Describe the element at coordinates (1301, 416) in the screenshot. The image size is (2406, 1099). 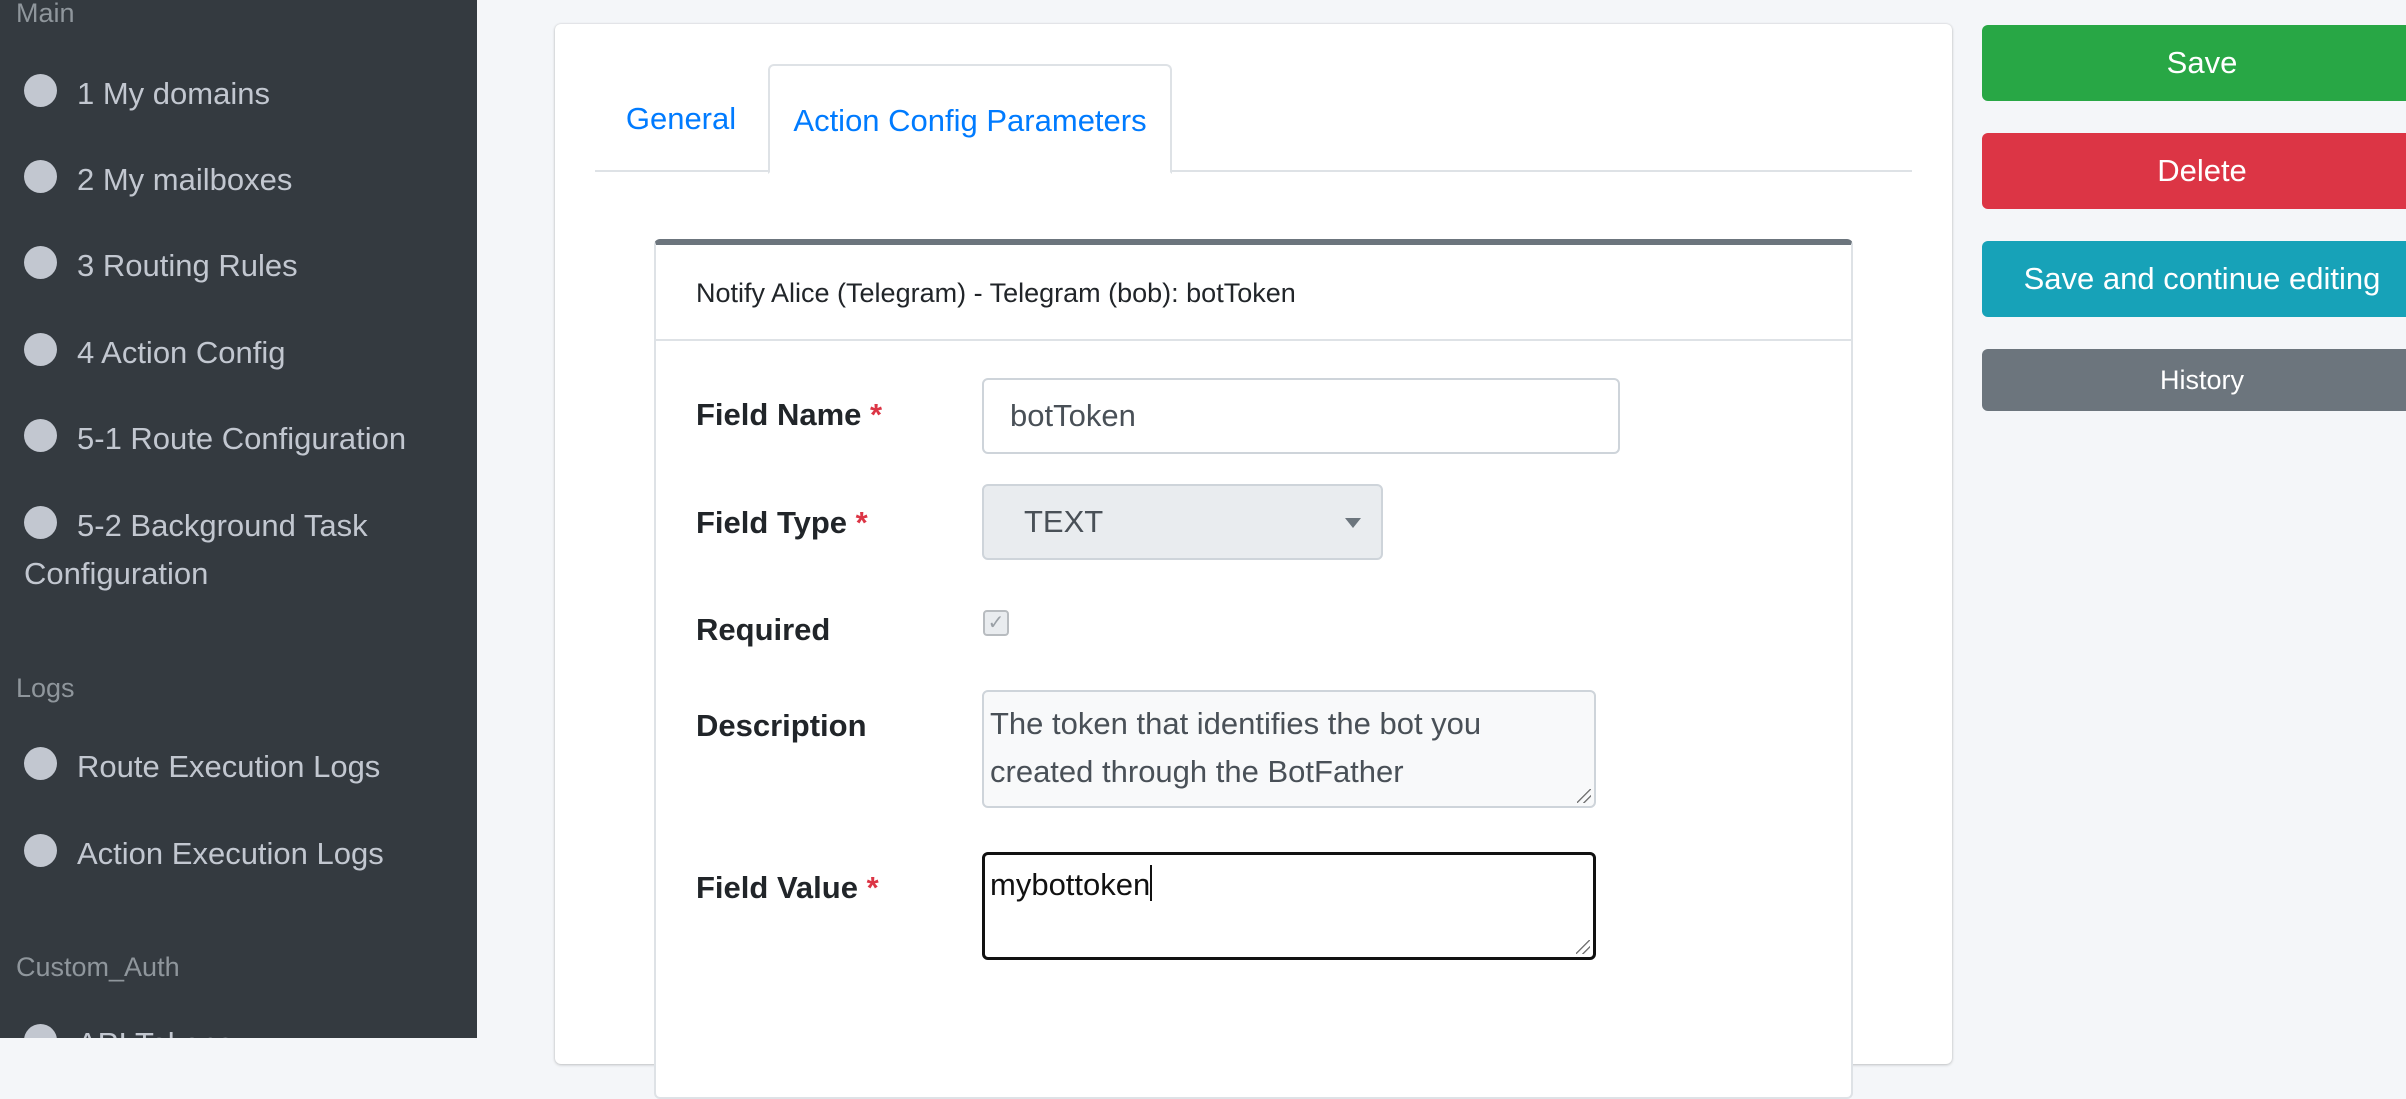
I see `field-name-input: botToken` at that location.